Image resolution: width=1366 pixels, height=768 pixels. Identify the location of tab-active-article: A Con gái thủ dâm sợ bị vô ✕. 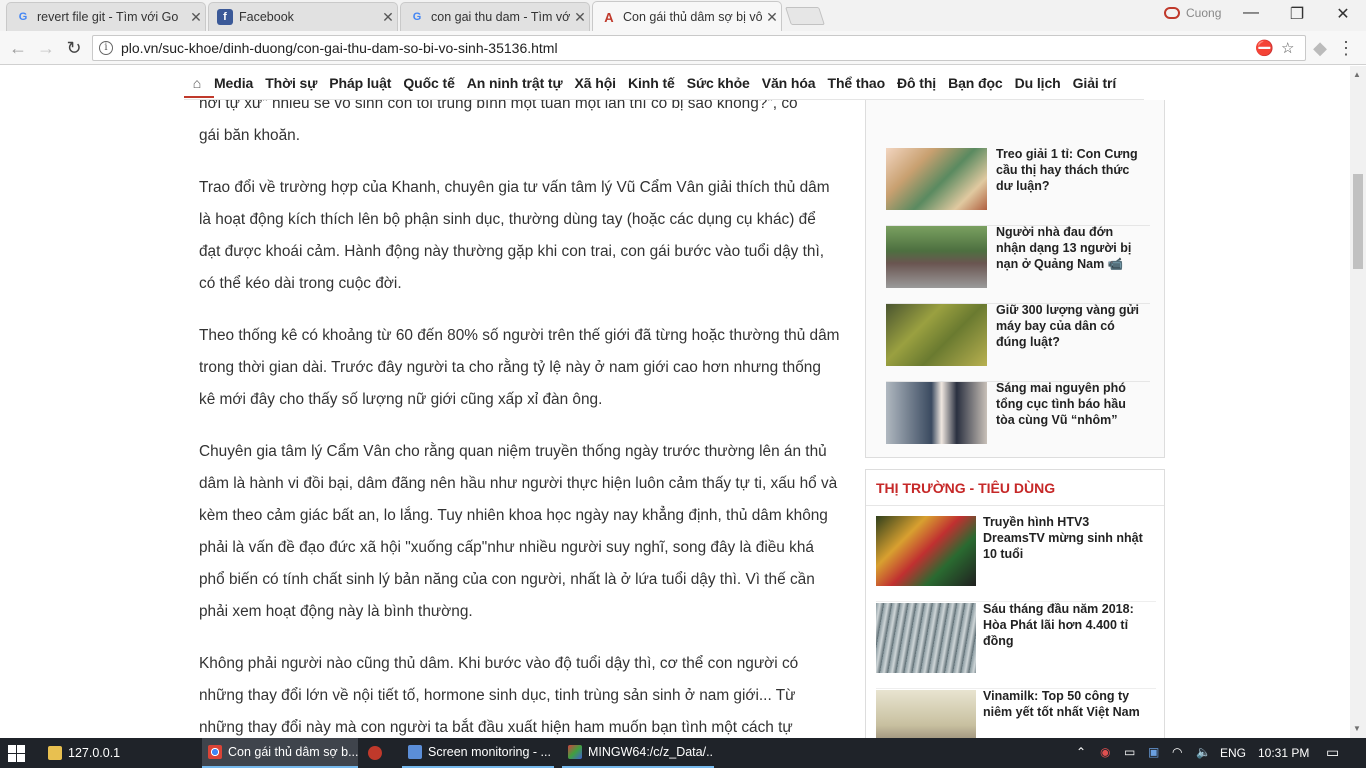
(687, 16).